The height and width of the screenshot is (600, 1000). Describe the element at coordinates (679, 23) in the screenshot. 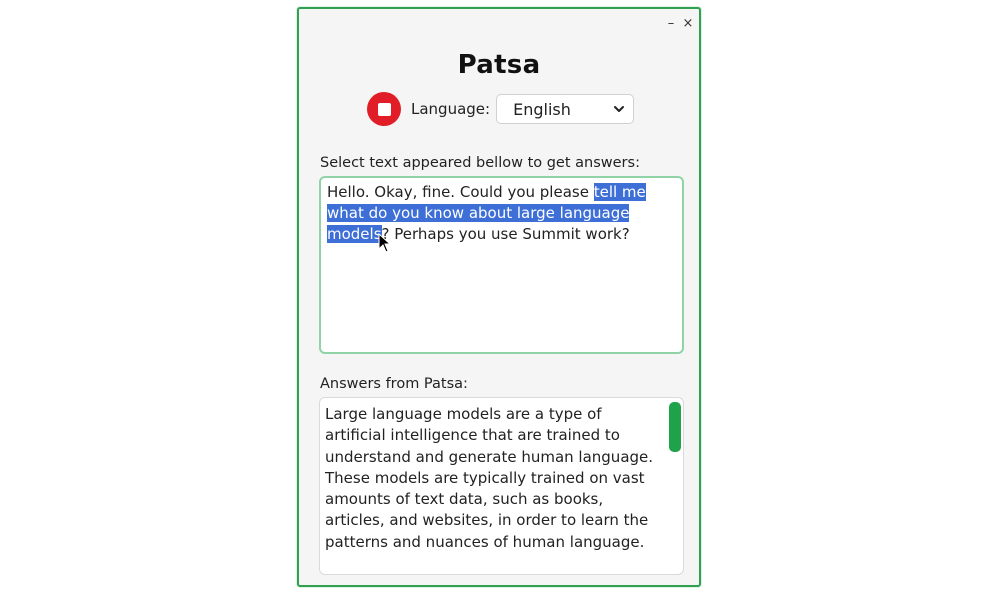

I see `window-controls: – ×` at that location.